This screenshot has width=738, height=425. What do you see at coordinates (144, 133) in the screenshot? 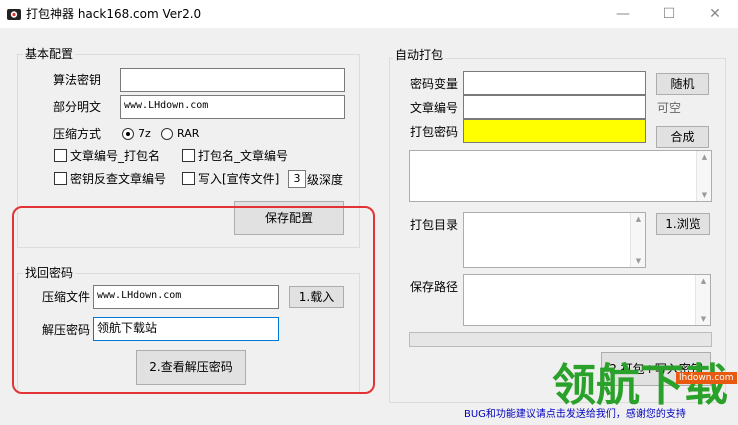
I see `radio-7z-label: 7z` at bounding box center [144, 133].